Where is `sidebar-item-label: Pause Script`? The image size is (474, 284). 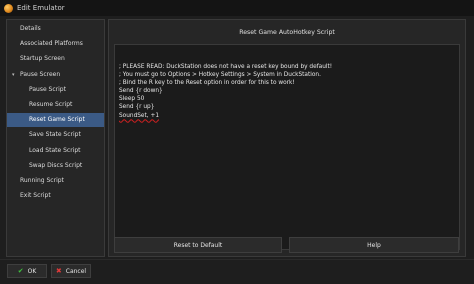
sidebar-item-label: Pause Script is located at coordinates (47, 89).